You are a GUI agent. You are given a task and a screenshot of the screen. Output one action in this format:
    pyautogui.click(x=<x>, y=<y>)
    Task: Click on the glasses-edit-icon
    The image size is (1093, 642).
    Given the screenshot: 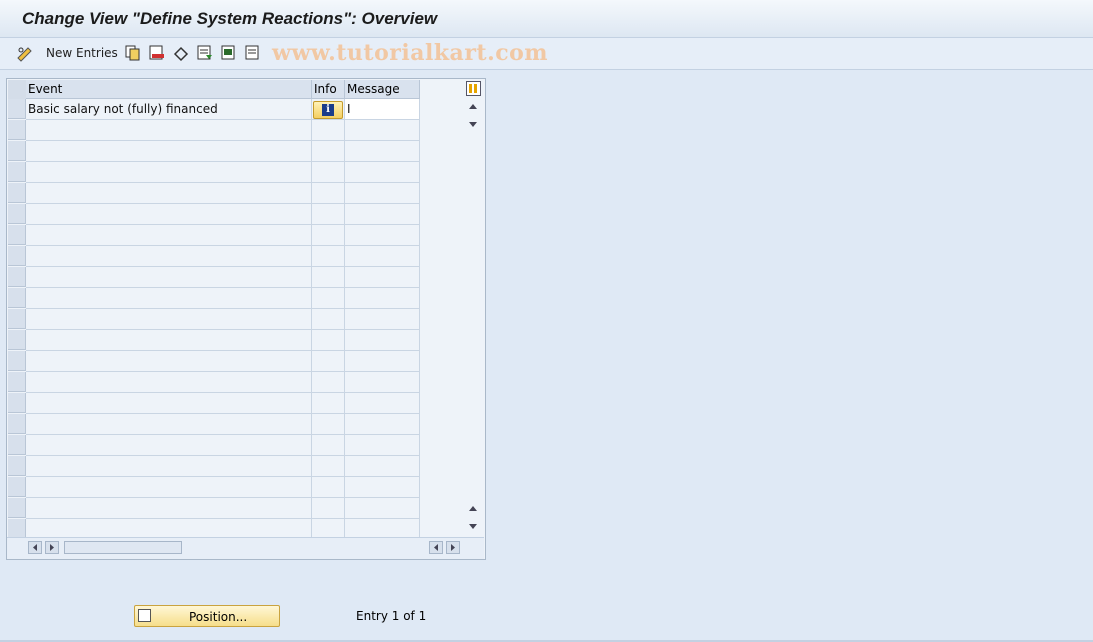 What is the action you would take?
    pyautogui.click(x=25, y=53)
    